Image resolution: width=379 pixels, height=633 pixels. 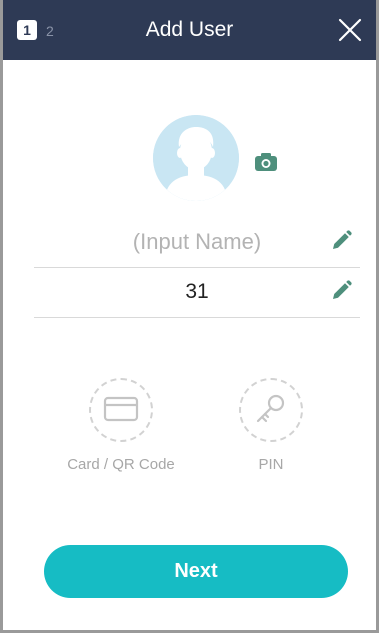 What do you see at coordinates (196, 571) in the screenshot?
I see `next-button: Next` at bounding box center [196, 571].